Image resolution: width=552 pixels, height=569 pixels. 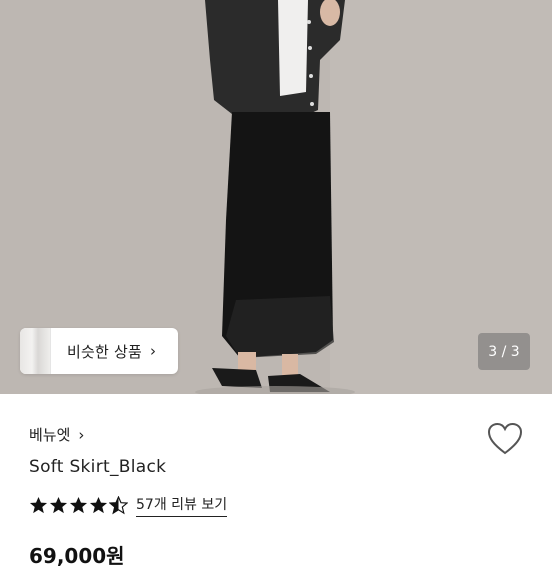 What do you see at coordinates (505, 439) in the screenshot?
I see `heart-icon` at bounding box center [505, 439].